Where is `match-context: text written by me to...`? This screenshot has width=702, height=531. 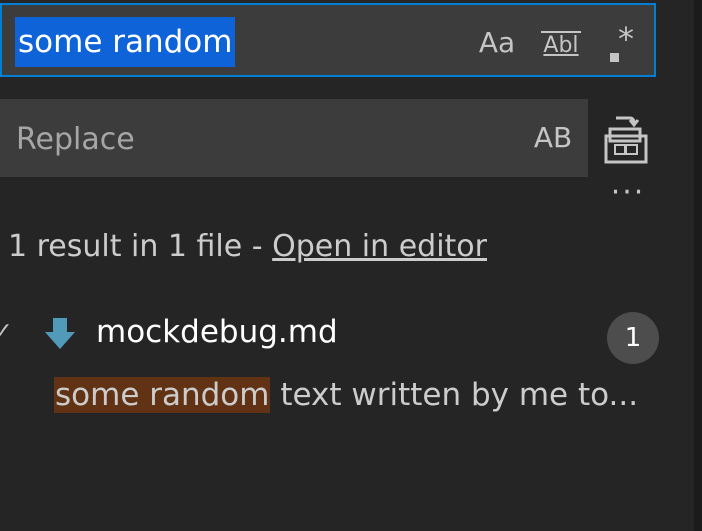 match-context: text written by me to... is located at coordinates (454, 395).